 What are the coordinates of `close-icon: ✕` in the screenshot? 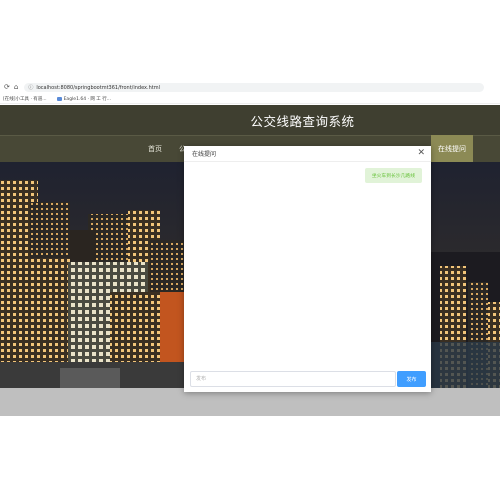 It's located at (421, 153).